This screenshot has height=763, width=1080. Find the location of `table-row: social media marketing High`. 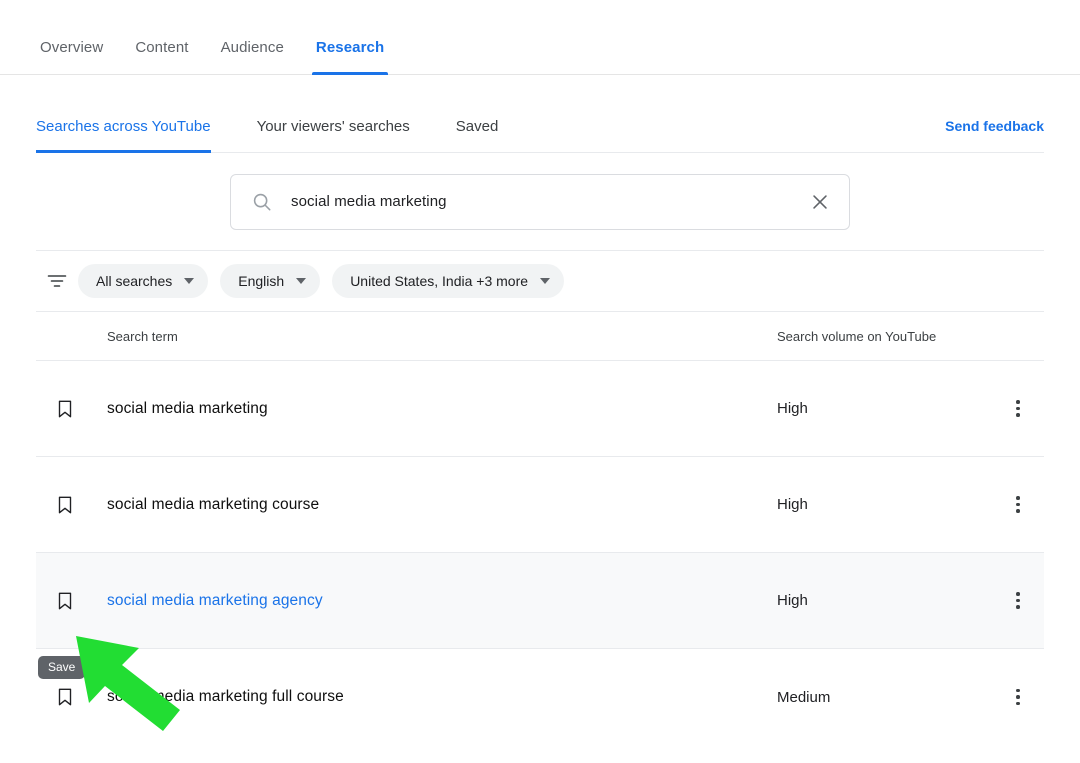

table-row: social media marketing High is located at coordinates (540, 409).